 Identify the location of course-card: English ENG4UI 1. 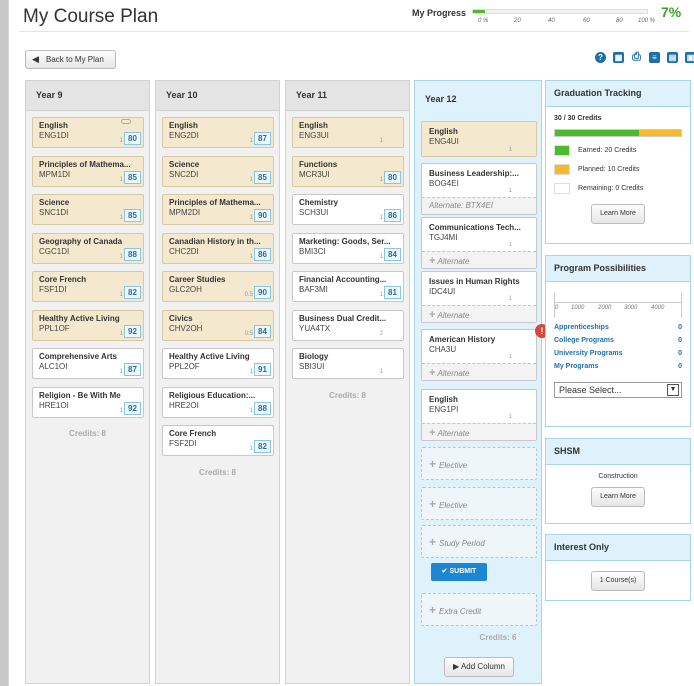
(479, 139).